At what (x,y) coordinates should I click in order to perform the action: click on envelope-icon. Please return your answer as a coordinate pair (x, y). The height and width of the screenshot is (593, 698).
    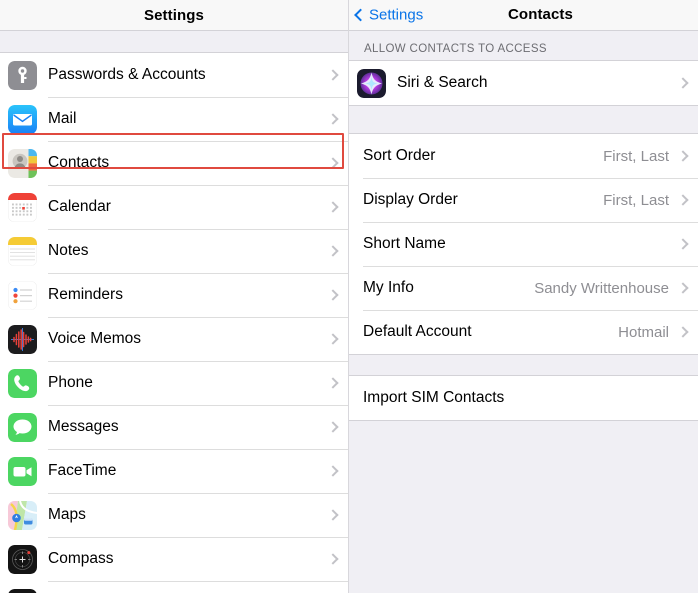
    Looking at the image, I should click on (22, 119).